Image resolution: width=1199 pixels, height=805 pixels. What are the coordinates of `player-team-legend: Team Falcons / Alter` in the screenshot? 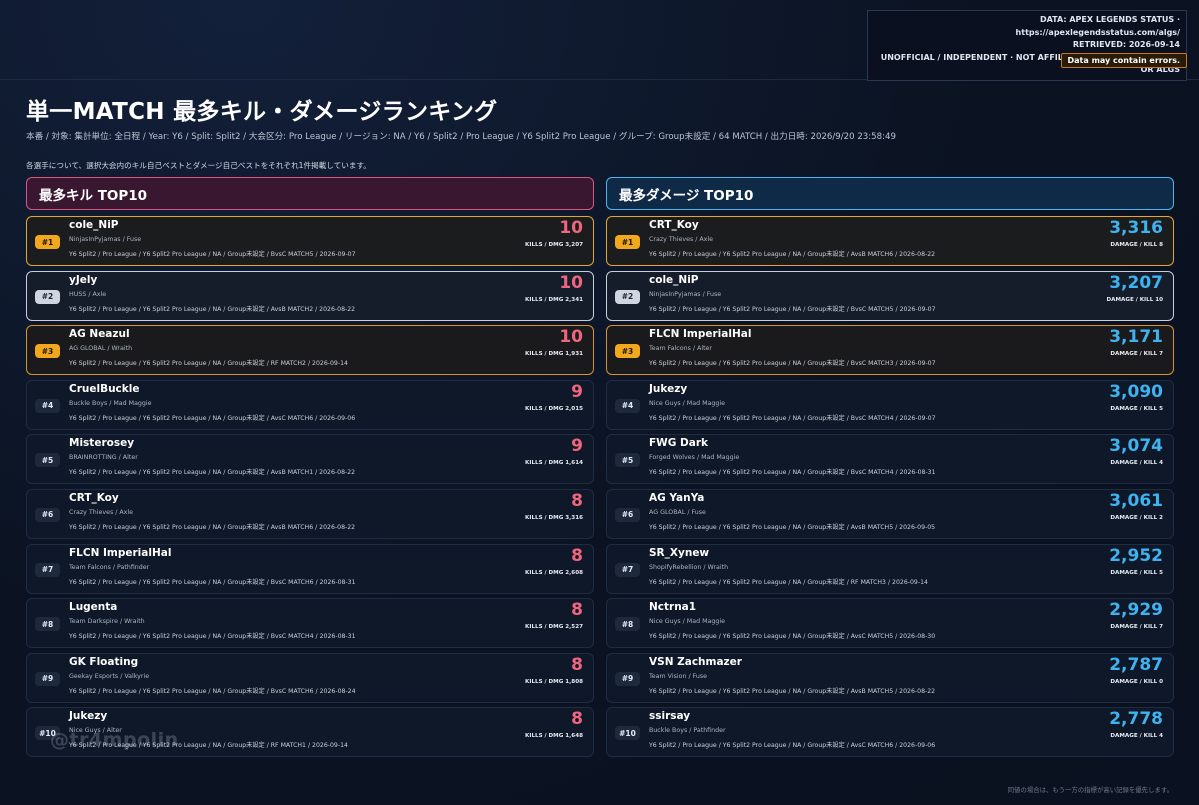 It's located at (680, 349).